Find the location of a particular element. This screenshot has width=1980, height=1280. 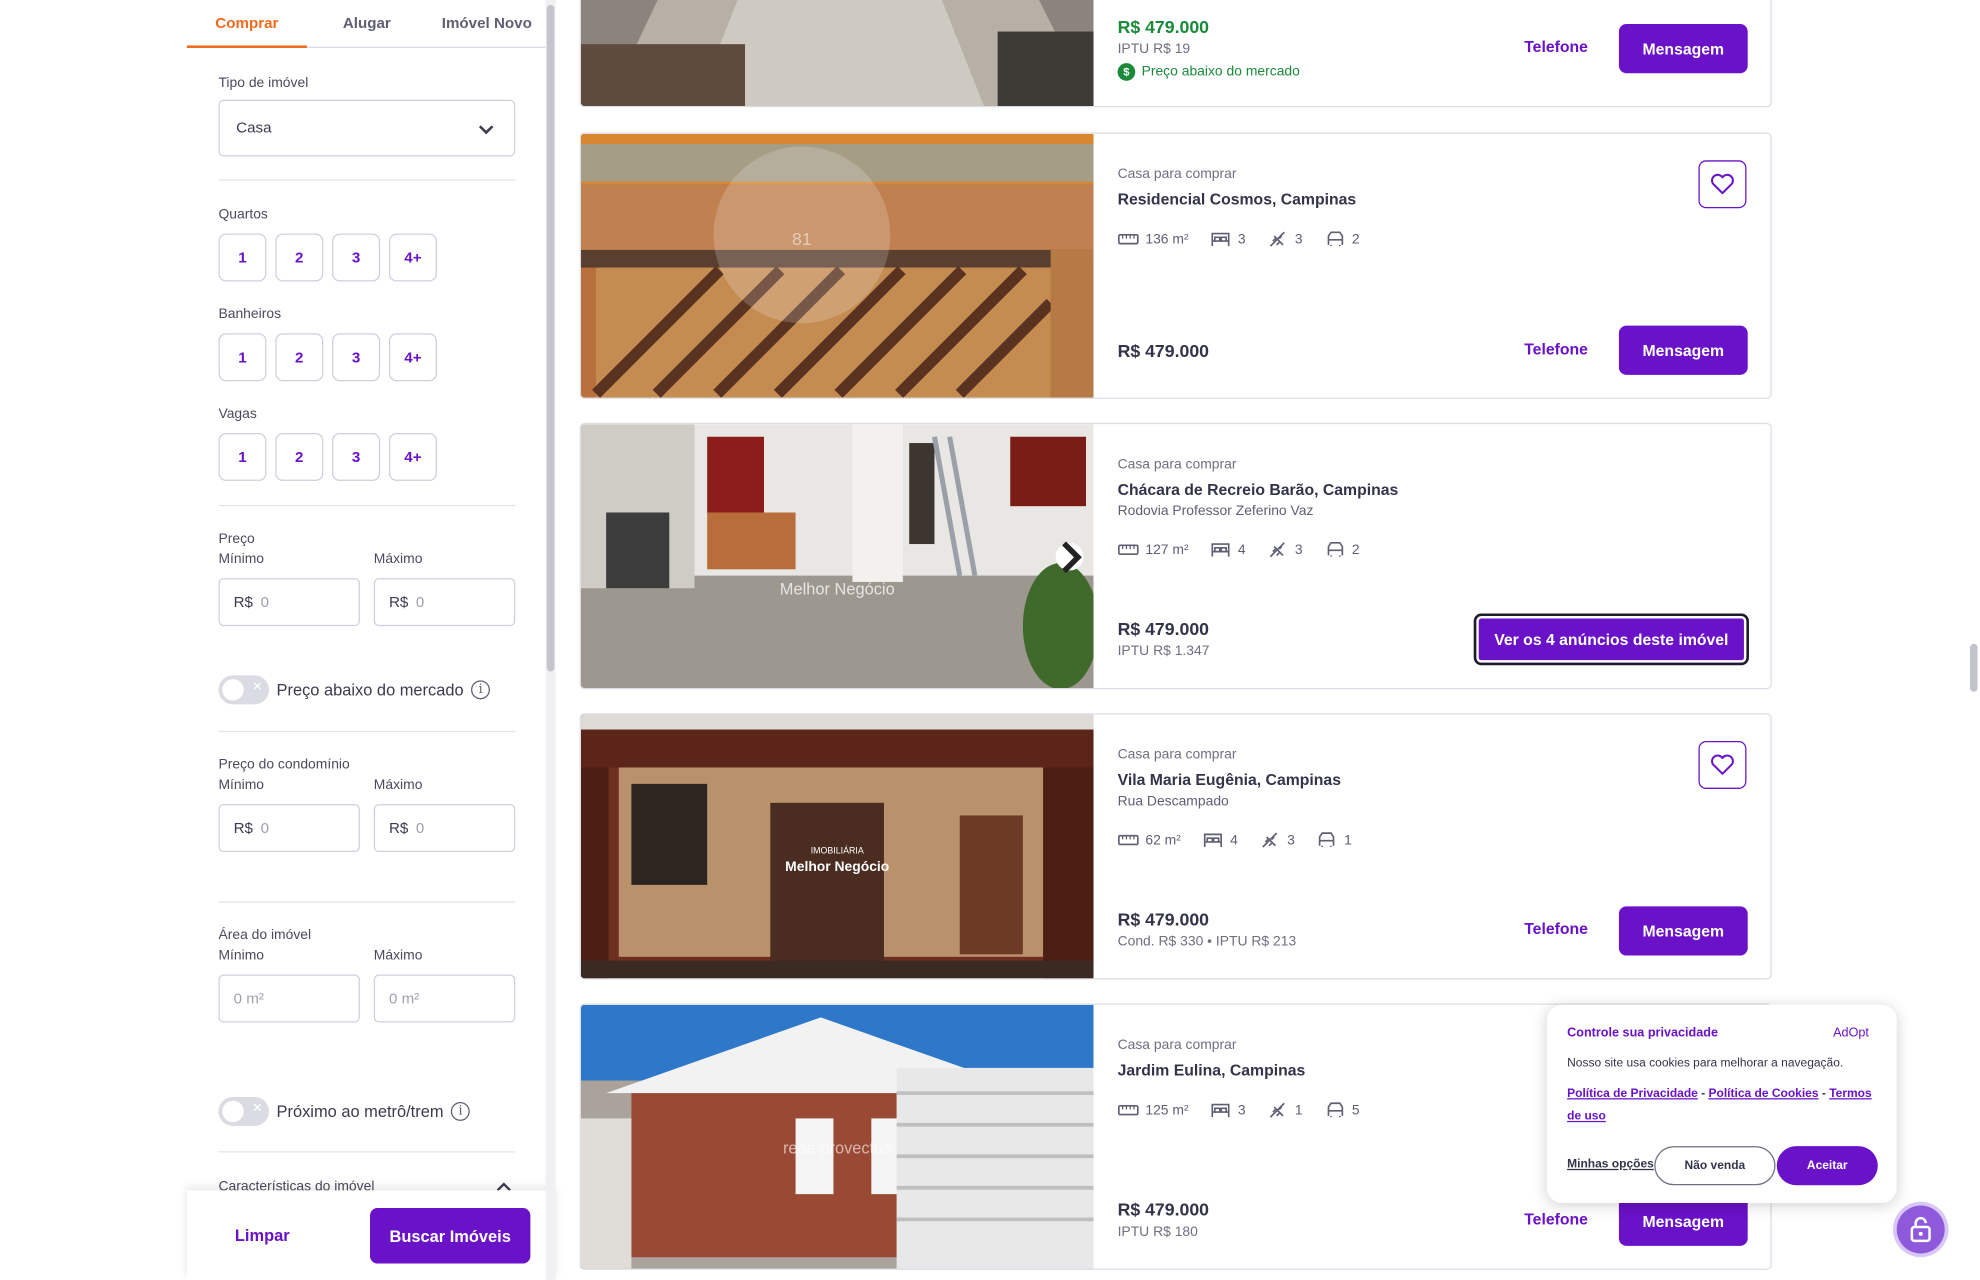

divider is located at coordinates (367, 902).